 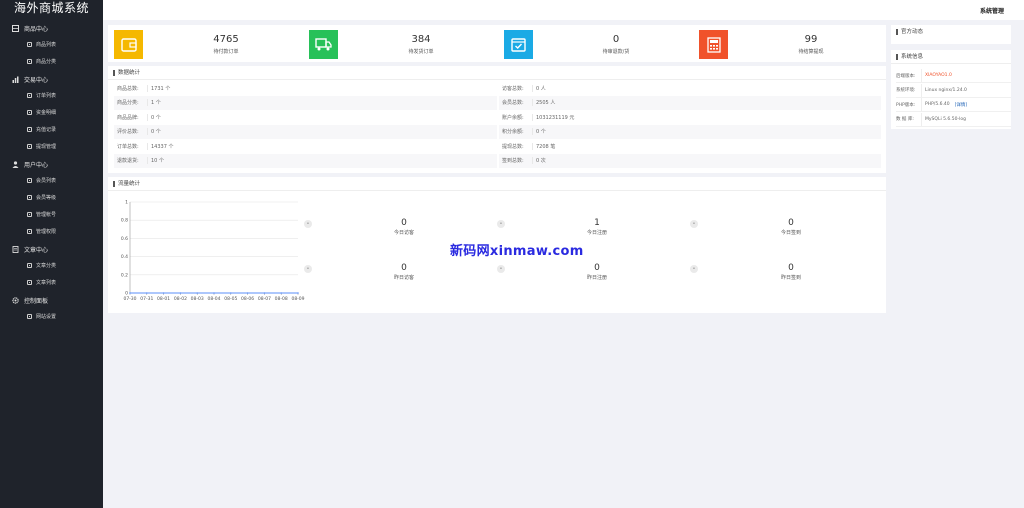 What do you see at coordinates (124, 221) in the screenshot?
I see `y-tick-label: 0.8` at bounding box center [124, 221].